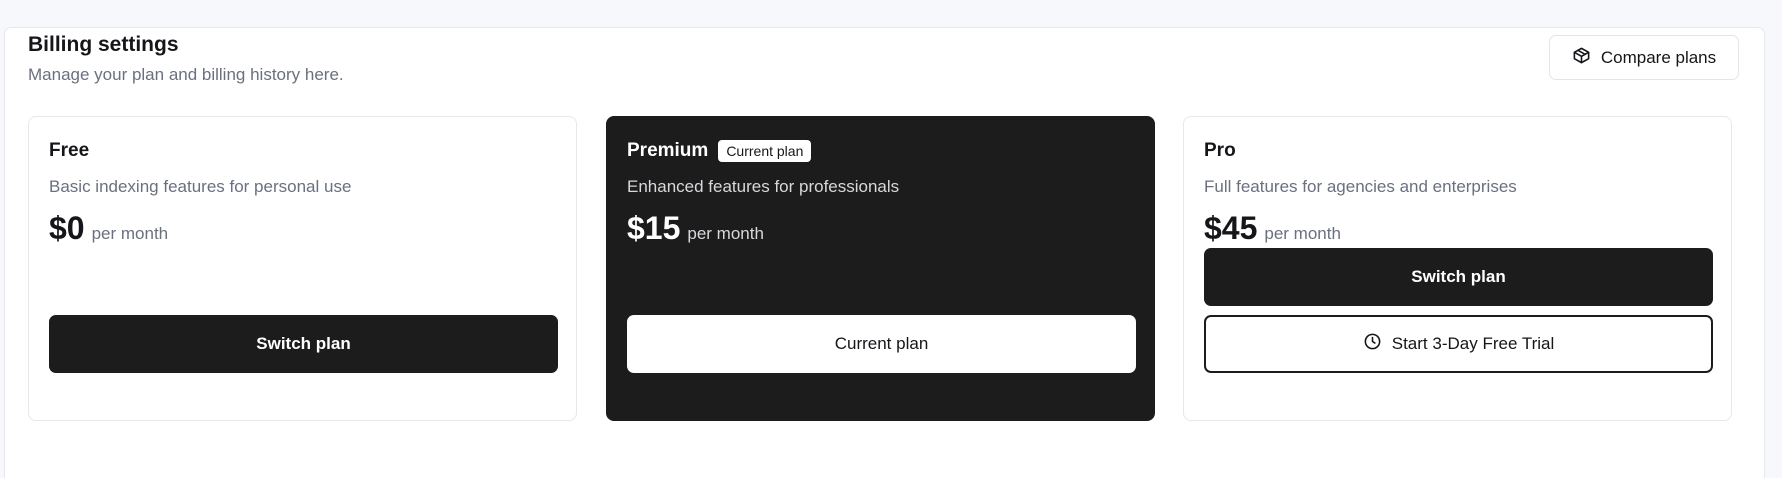 This screenshot has width=1782, height=478. I want to click on plan-name: Pro, so click(1220, 150).